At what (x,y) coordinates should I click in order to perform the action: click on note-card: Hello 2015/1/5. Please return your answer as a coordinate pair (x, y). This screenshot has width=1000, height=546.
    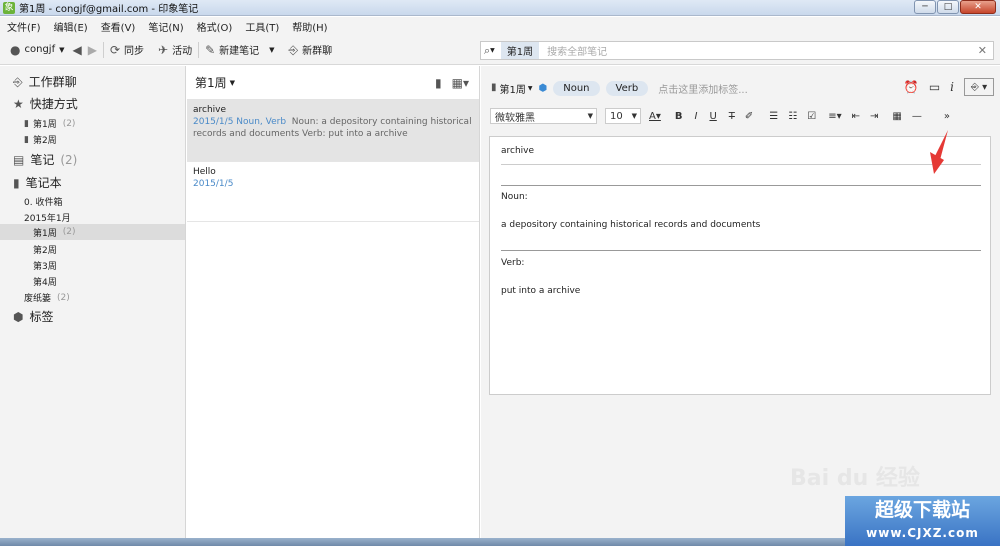
    Looking at the image, I should click on (333, 192).